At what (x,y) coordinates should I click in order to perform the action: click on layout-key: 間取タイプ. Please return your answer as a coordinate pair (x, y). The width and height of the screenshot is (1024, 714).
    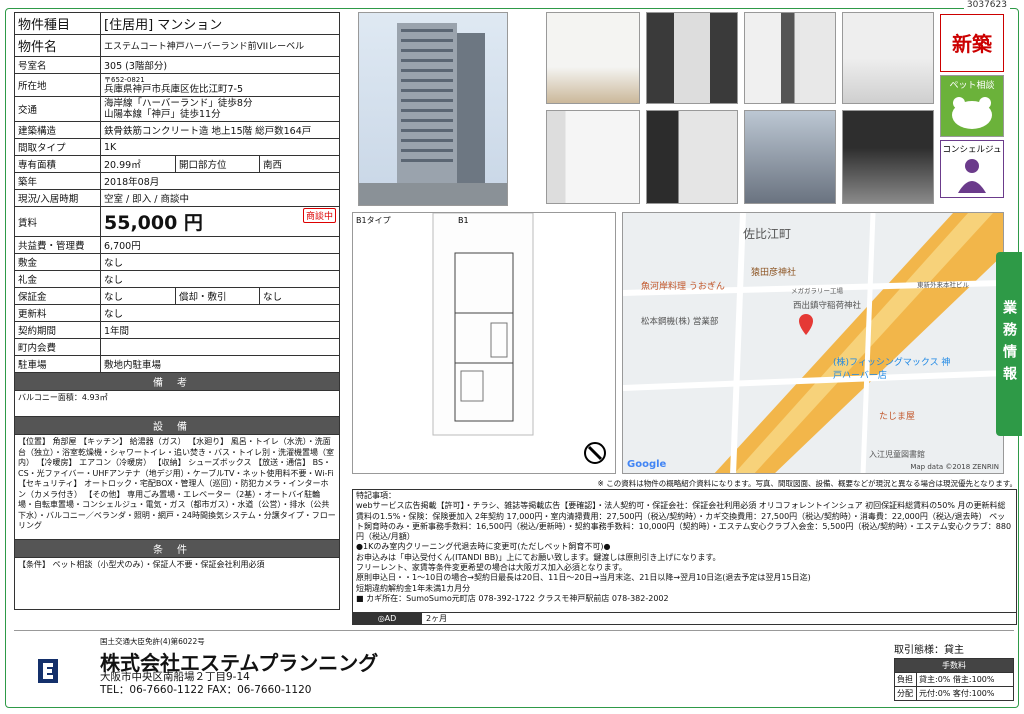
    Looking at the image, I should click on (57, 147).